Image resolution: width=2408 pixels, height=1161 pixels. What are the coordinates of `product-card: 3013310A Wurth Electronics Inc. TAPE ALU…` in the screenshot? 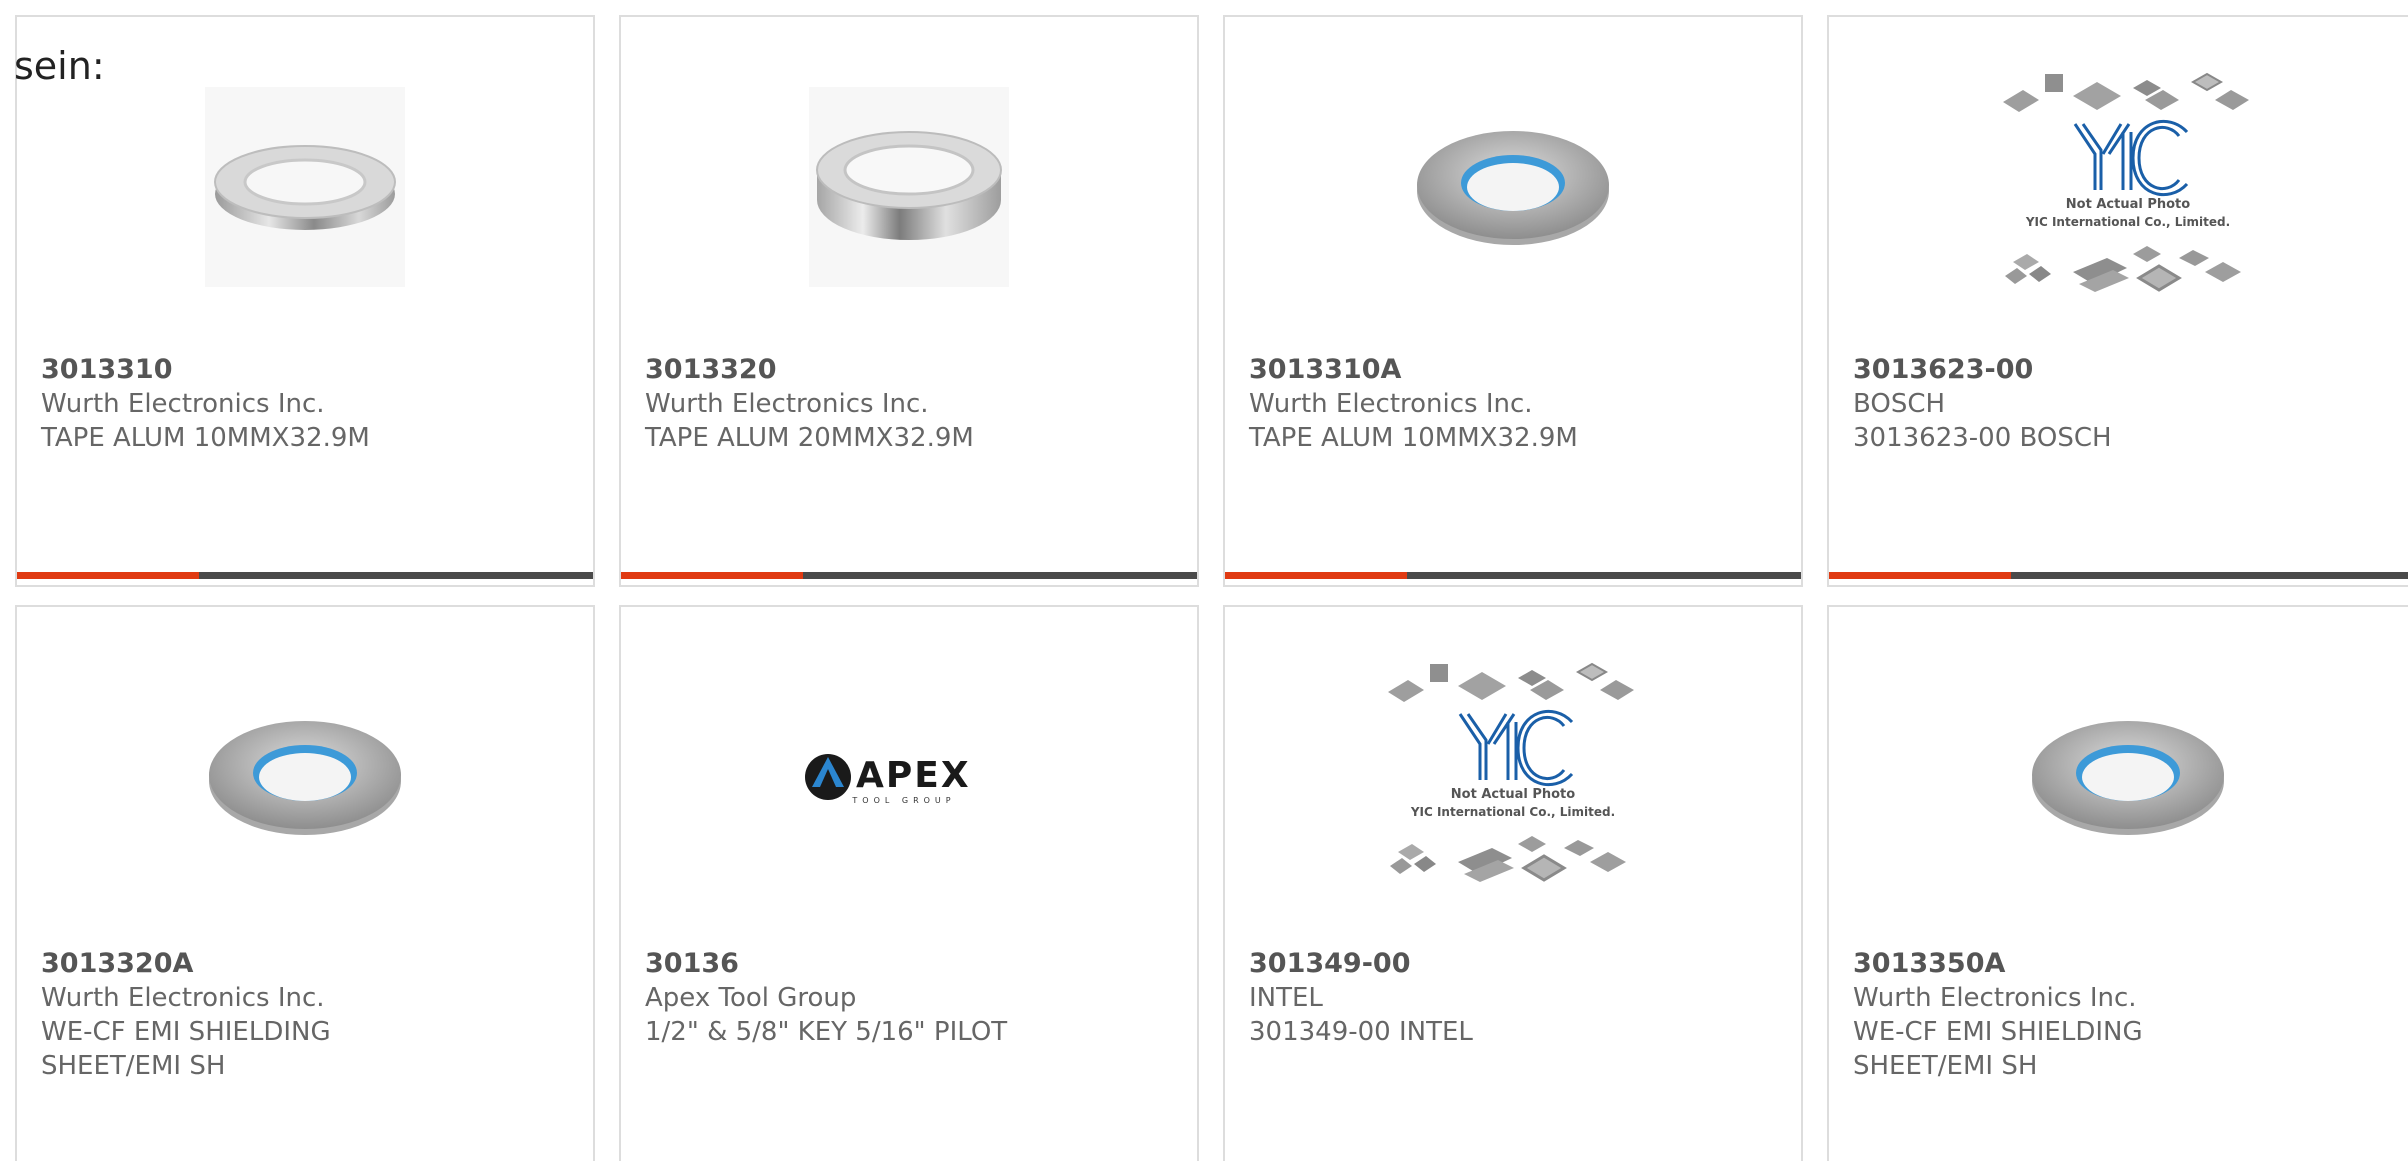 It's located at (1513, 301).